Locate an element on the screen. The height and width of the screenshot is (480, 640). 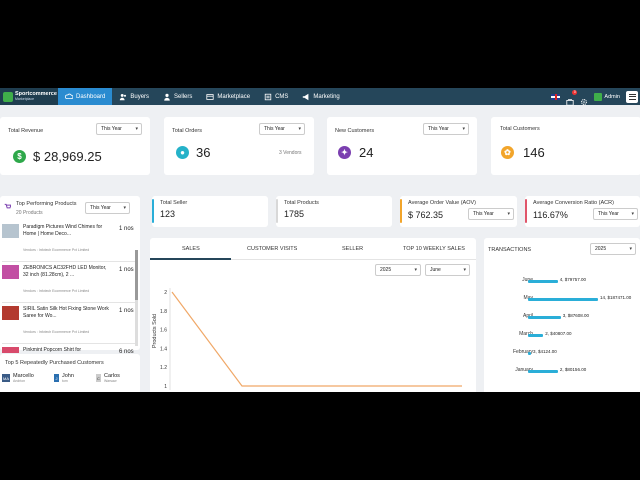
orders-value: 36 is located at coordinates (203, 152).